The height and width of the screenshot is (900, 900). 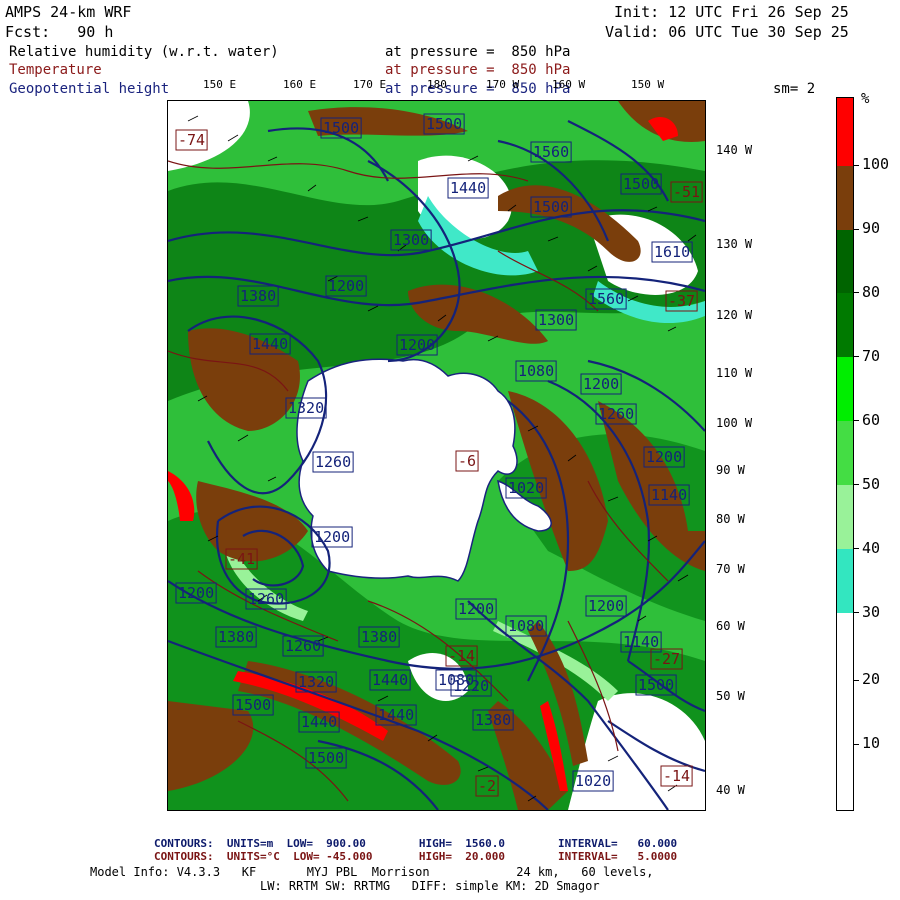 What do you see at coordinates (471, 686) in the screenshot?
I see `height-label: 1220` at bounding box center [471, 686].